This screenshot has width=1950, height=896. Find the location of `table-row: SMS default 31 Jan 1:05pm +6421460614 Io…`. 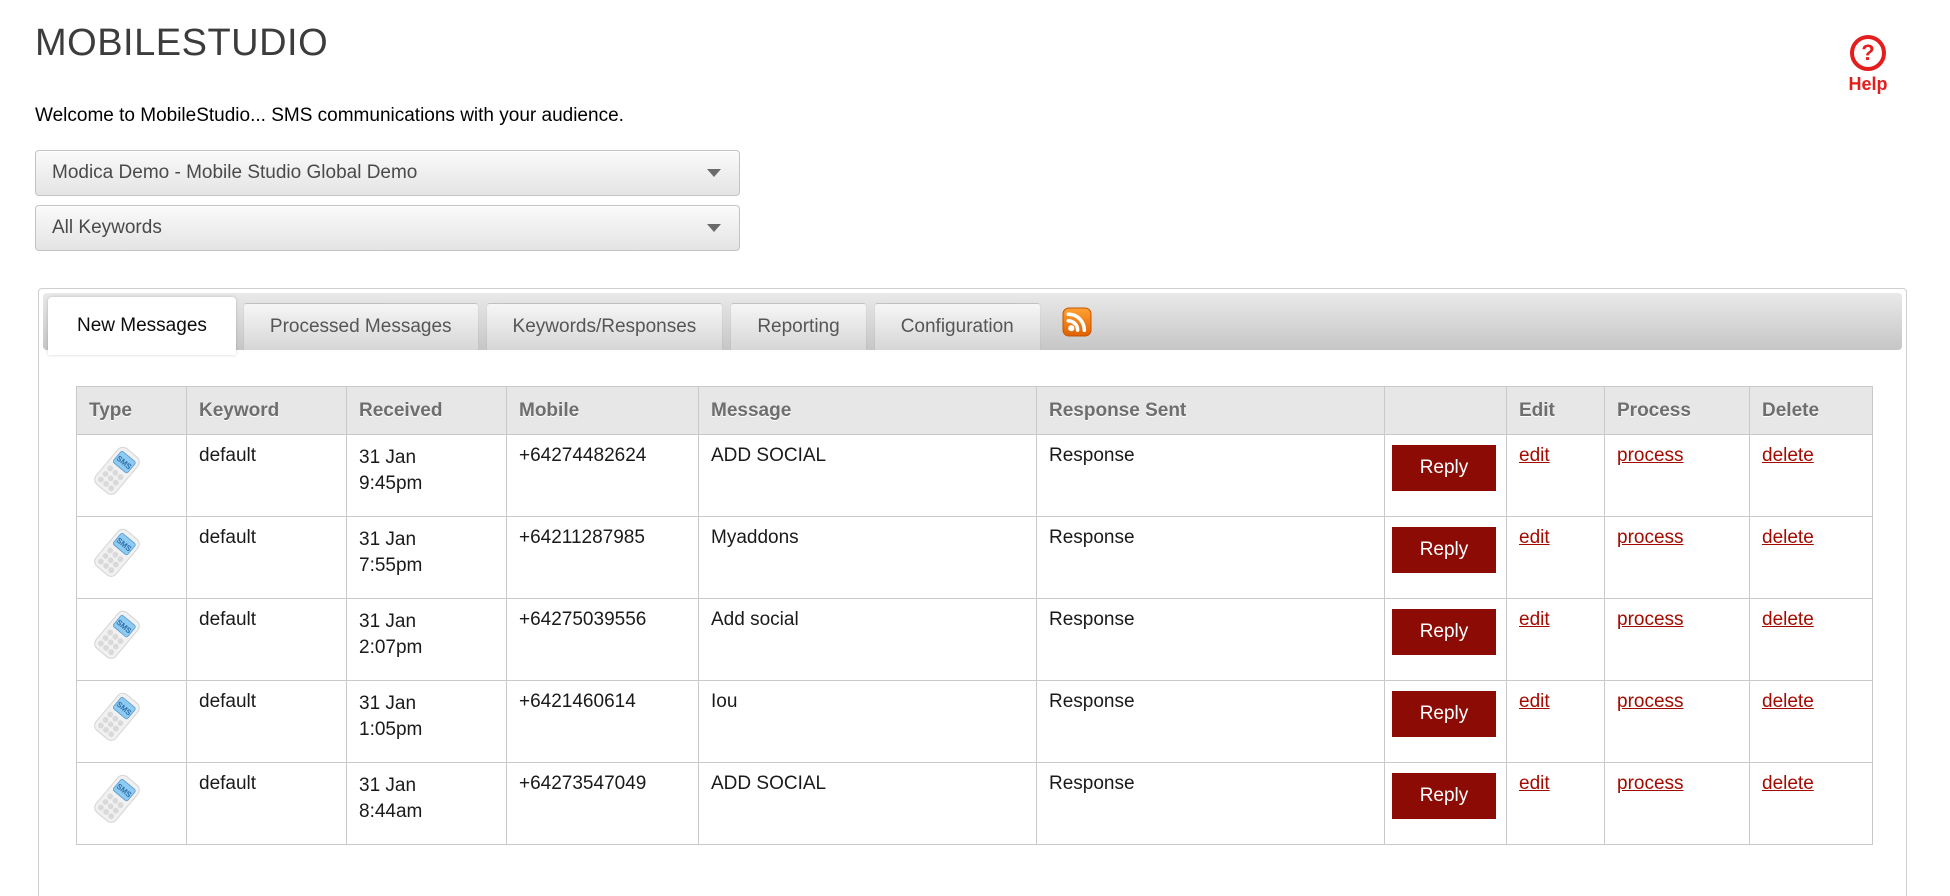

table-row: SMS default 31 Jan 1:05pm +6421460614 Io… is located at coordinates (974, 721).